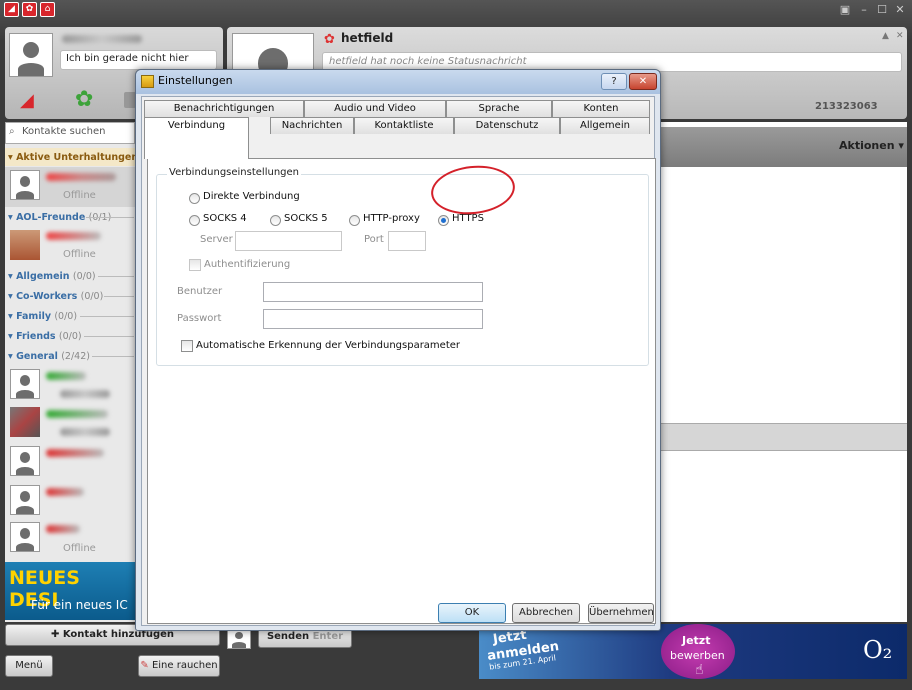  Describe the element at coordinates (70, 591) in the screenshot. I see `promo-banner: NEUES DESI Für ein neues IC` at that location.